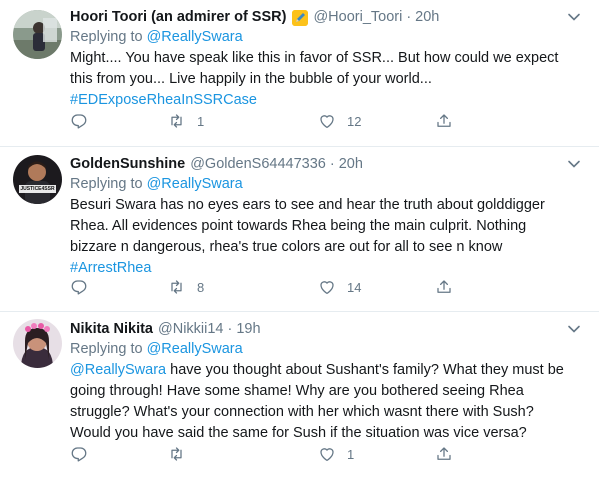 The image size is (599, 481). What do you see at coordinates (185, 287) in the screenshot?
I see `retweet-button: 8` at bounding box center [185, 287].